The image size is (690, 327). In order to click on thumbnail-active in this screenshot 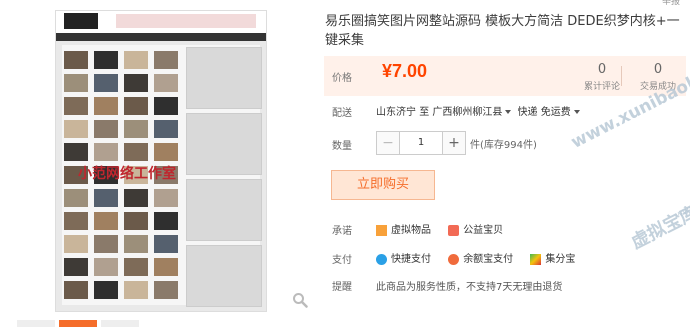, I will do `click(78, 323)`.